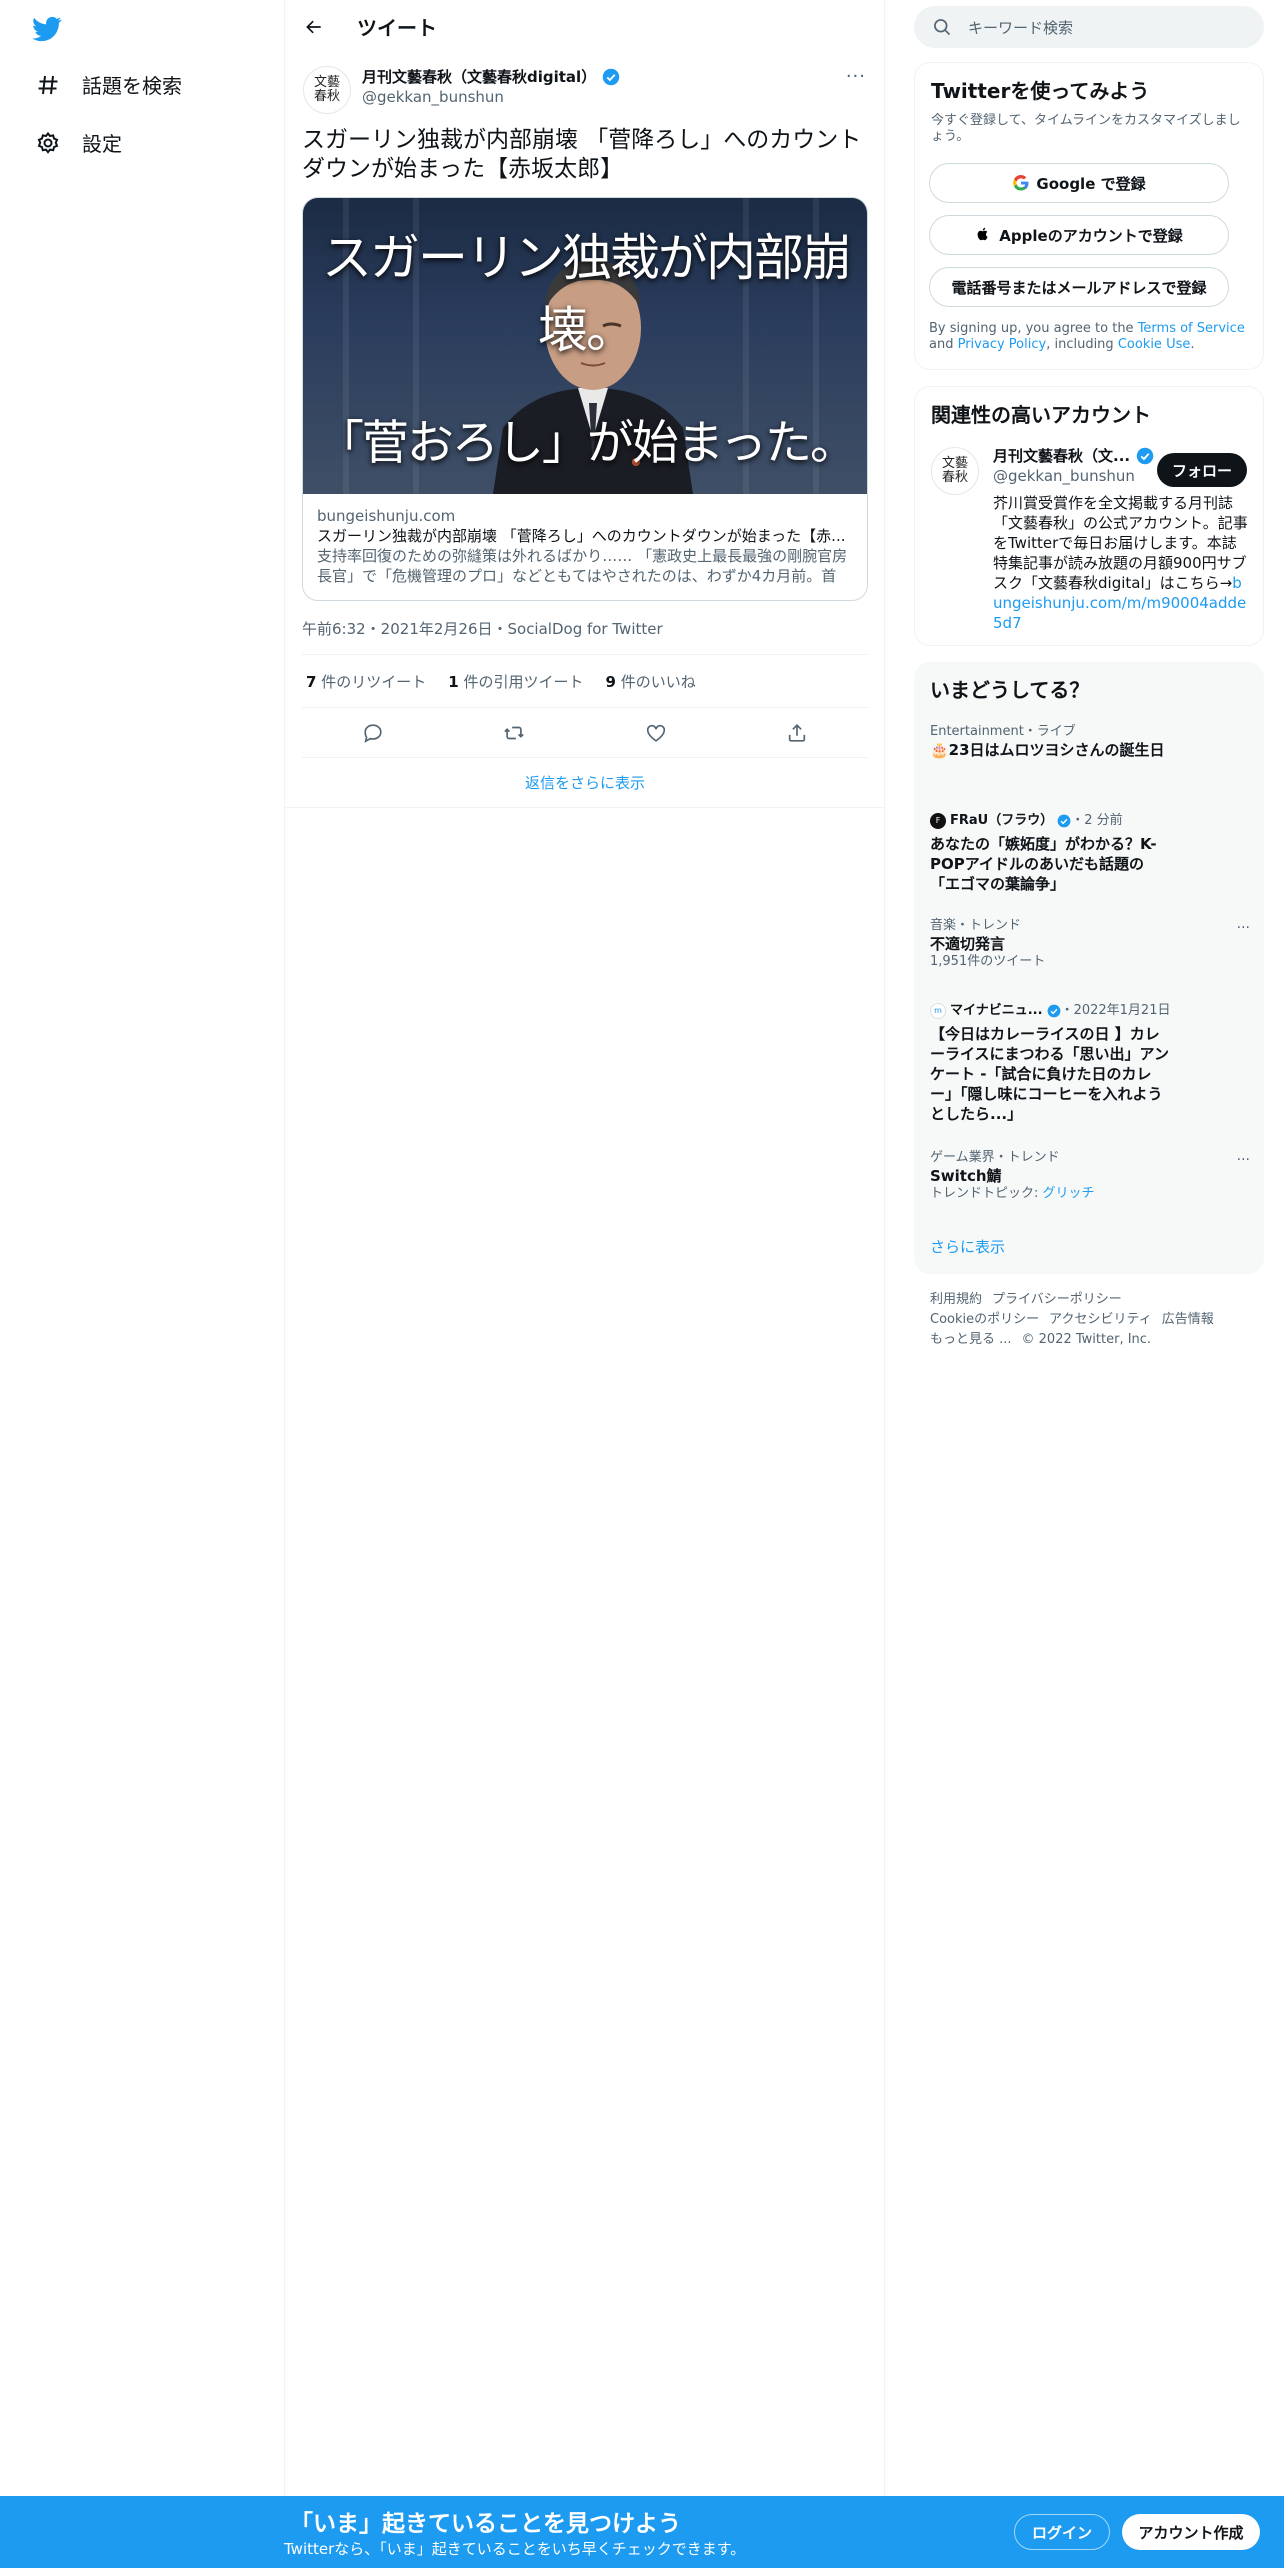 The width and height of the screenshot is (1284, 2568). Describe the element at coordinates (984, 235) in the screenshot. I see `apple-icon` at that location.